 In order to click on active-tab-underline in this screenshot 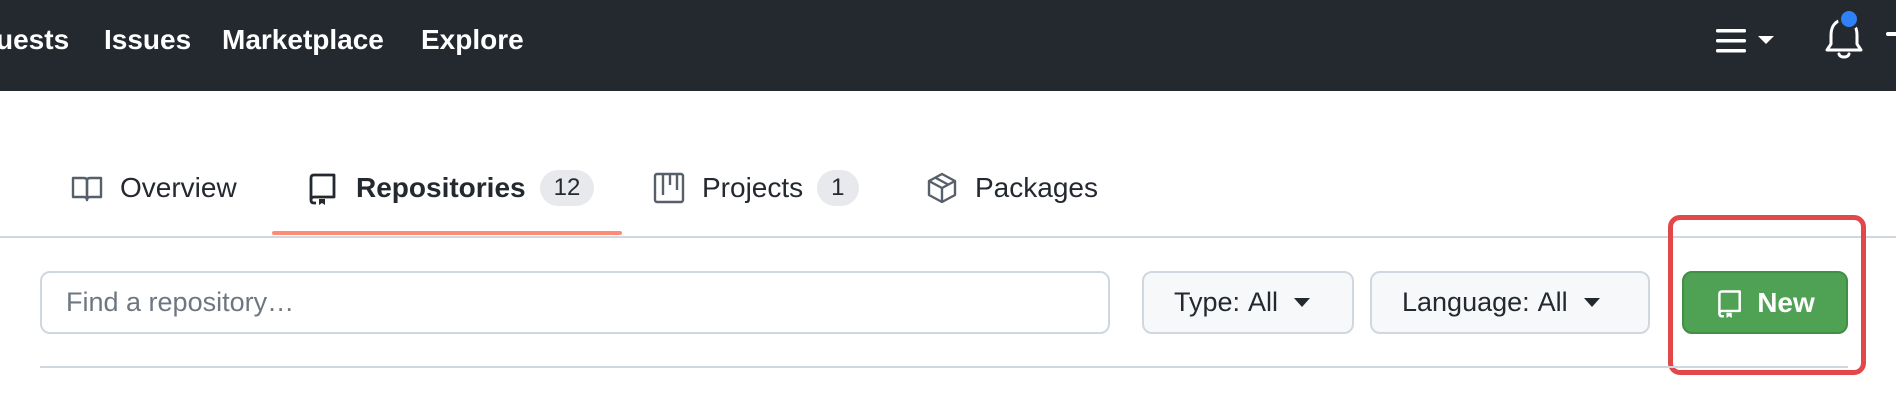, I will do `click(447, 233)`.